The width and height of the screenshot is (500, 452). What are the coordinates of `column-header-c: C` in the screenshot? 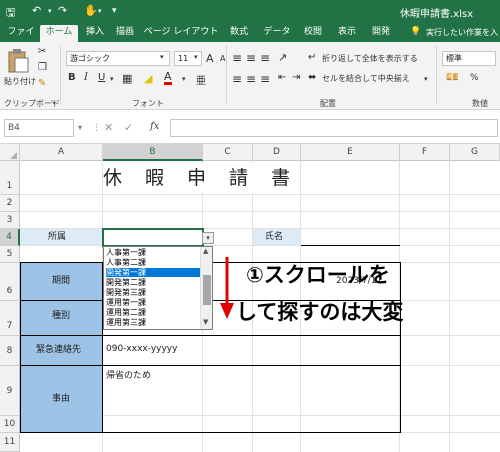 It's located at (228, 152).